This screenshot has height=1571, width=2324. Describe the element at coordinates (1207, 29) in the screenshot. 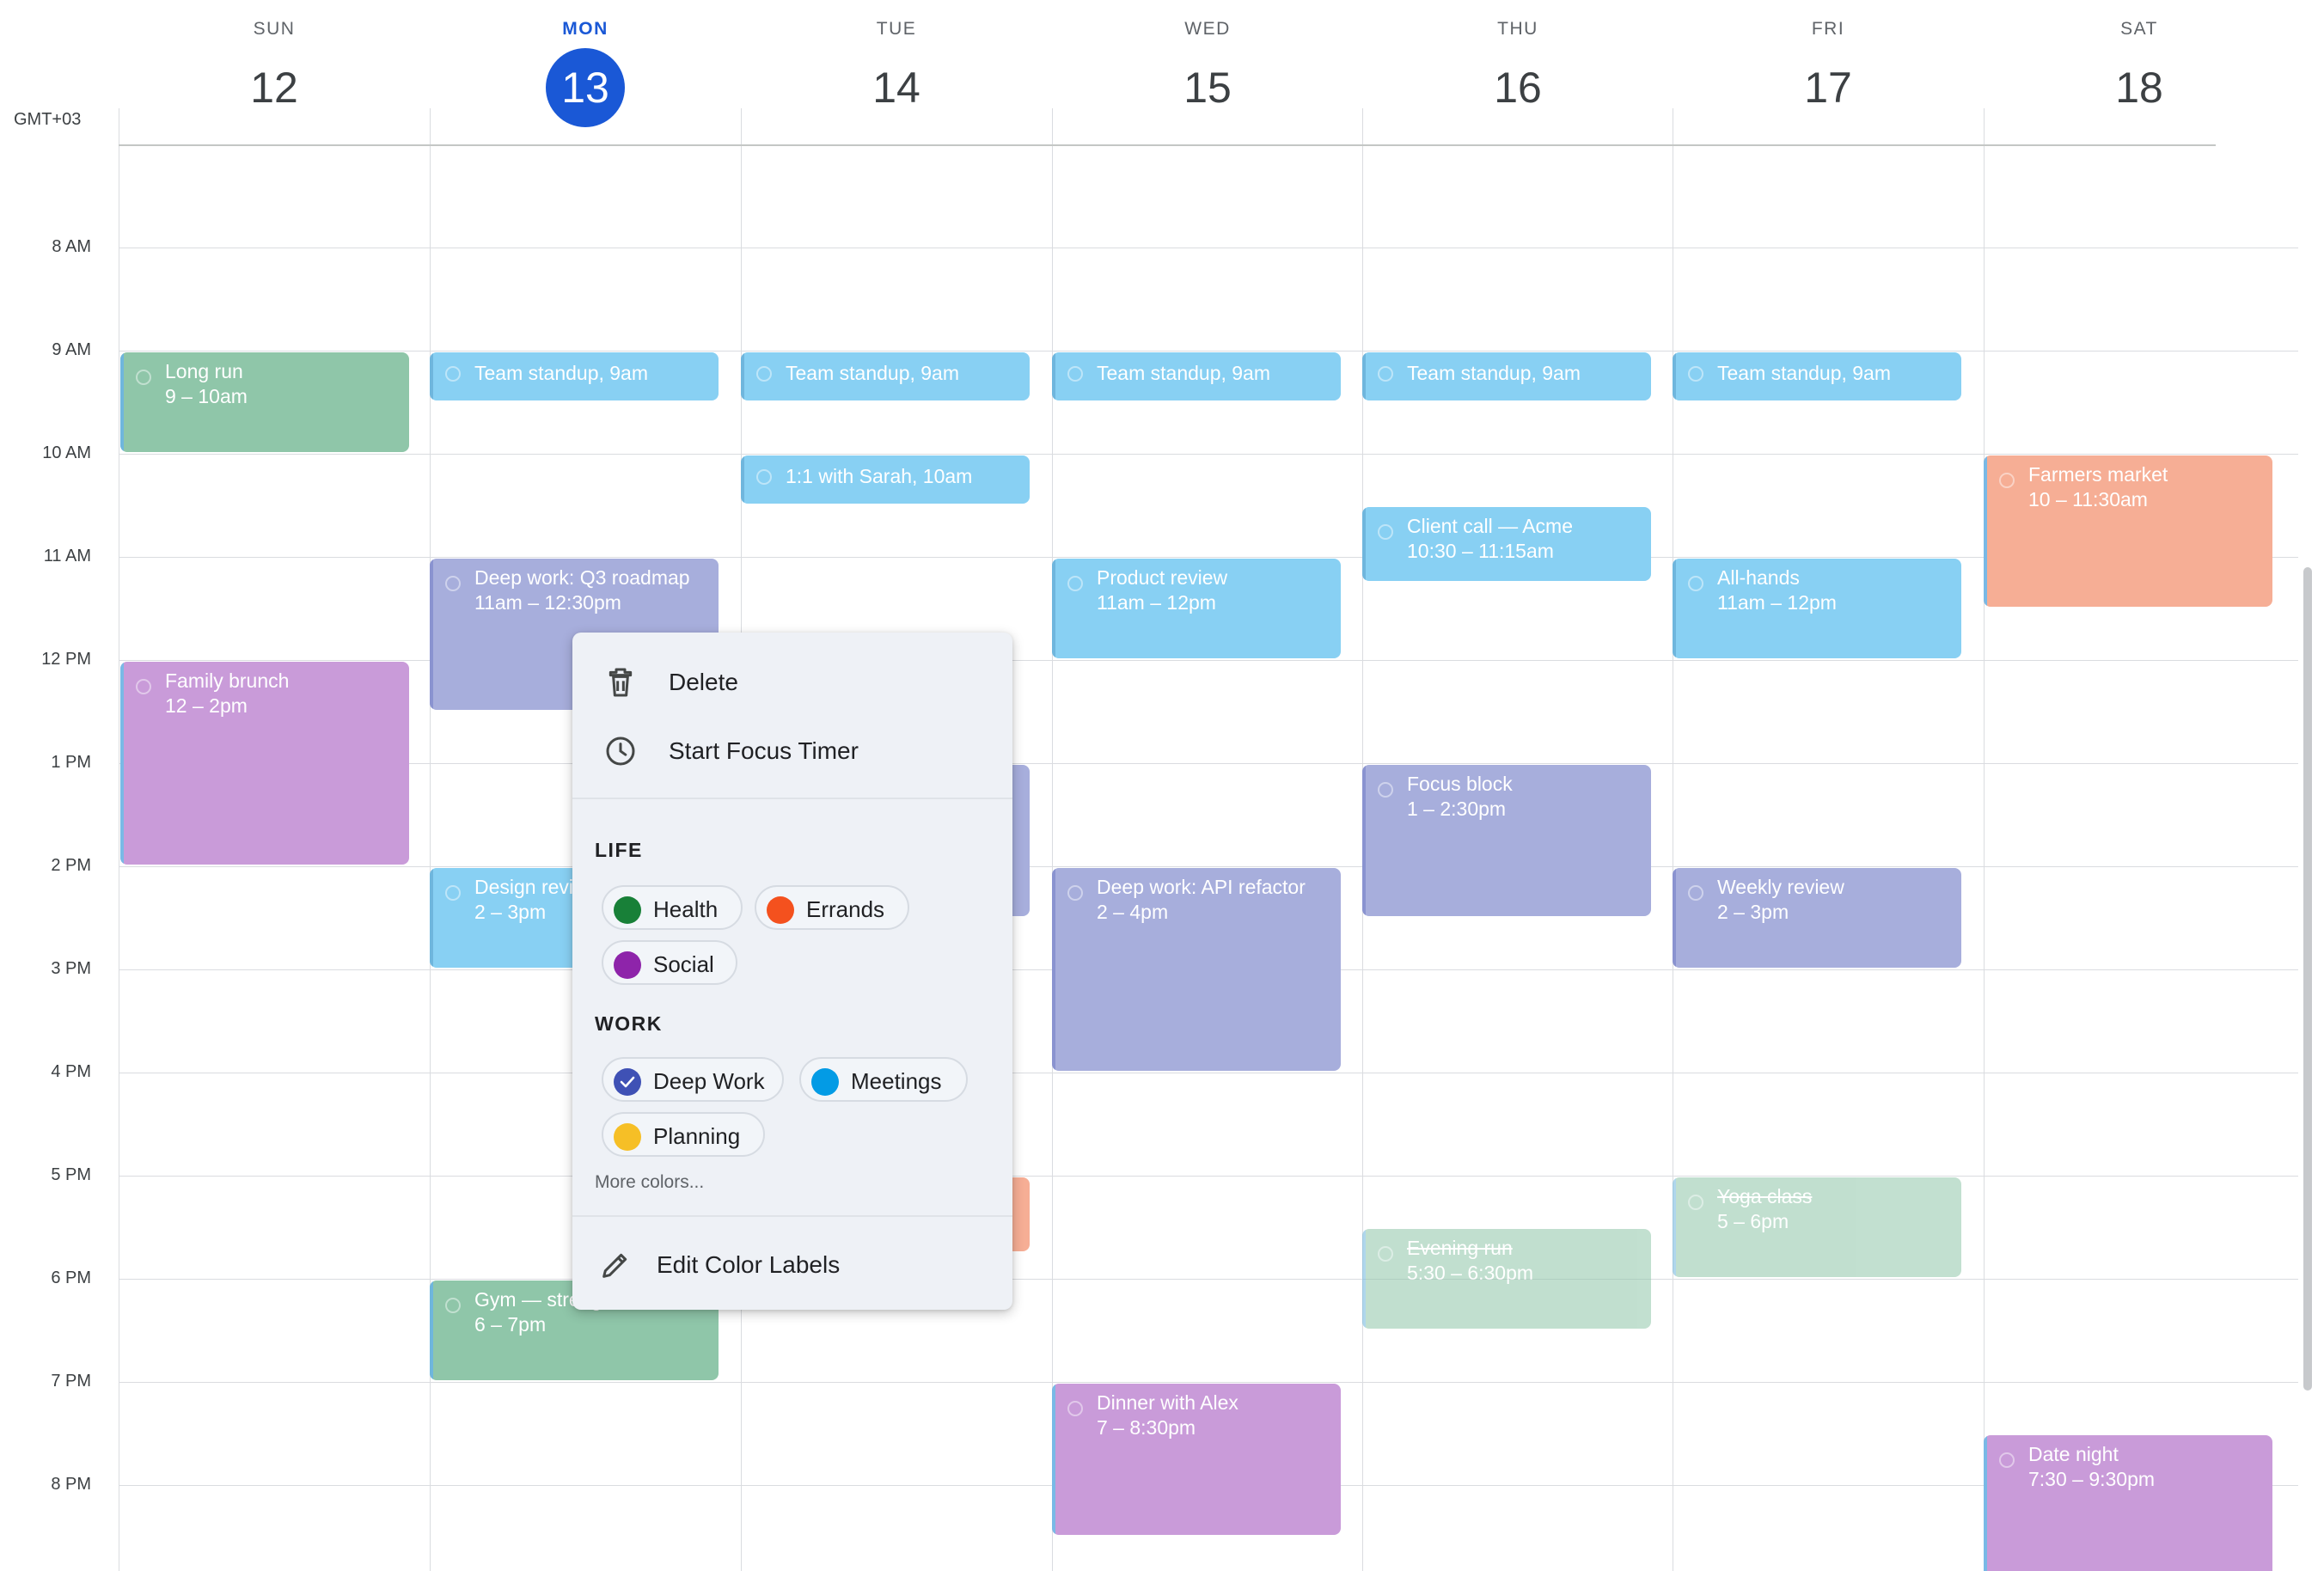

I see `day-of-week-label: WED` at that location.